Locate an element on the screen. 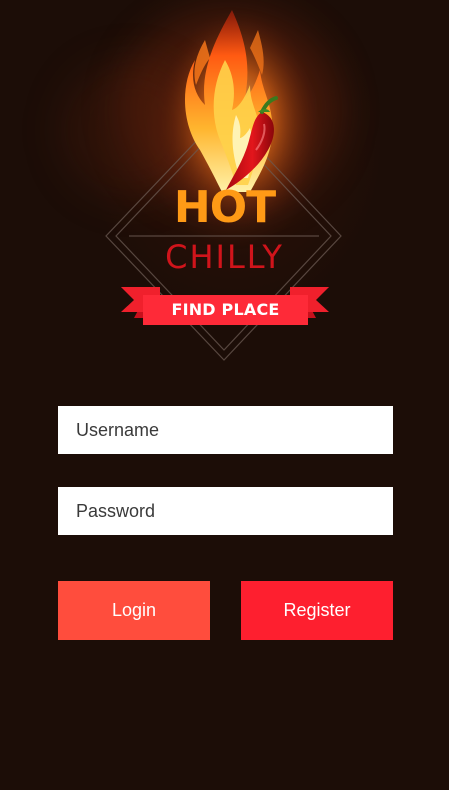 The height and width of the screenshot is (790, 449). logo-ribbon-text: FIND PLACE is located at coordinates (225, 309).